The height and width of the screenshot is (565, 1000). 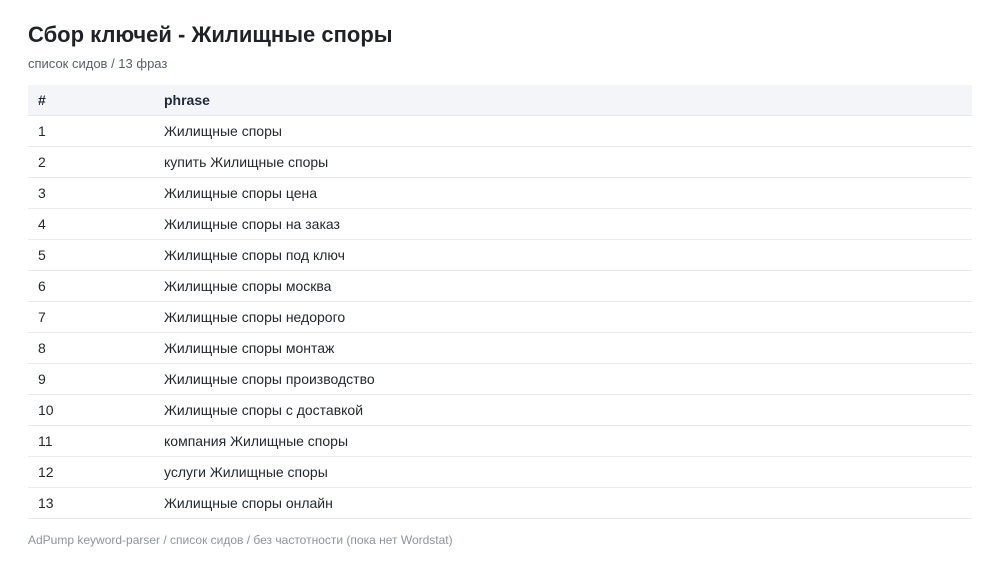 I want to click on row-number: 2, so click(x=91, y=162).